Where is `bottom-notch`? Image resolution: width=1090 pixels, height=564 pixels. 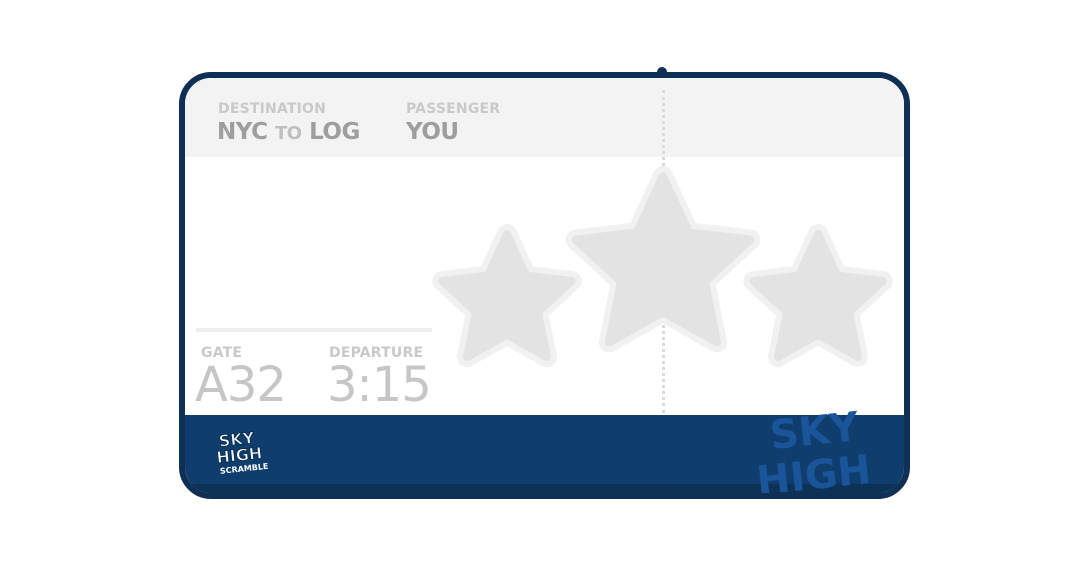 bottom-notch is located at coordinates (662, 489).